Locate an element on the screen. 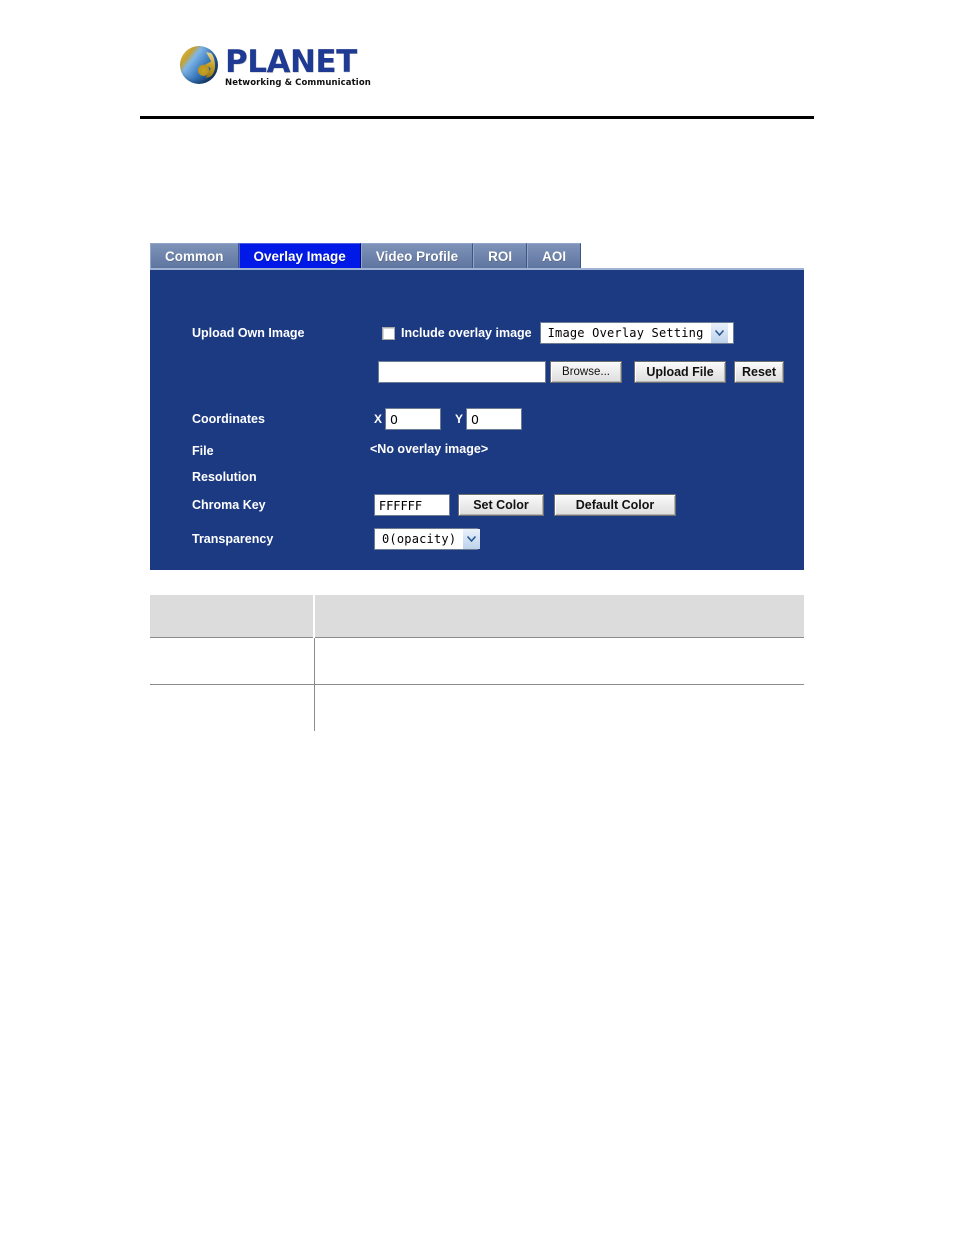  chroma-key-controls: FFFFFF Set Color Default Color is located at coordinates (525, 505).